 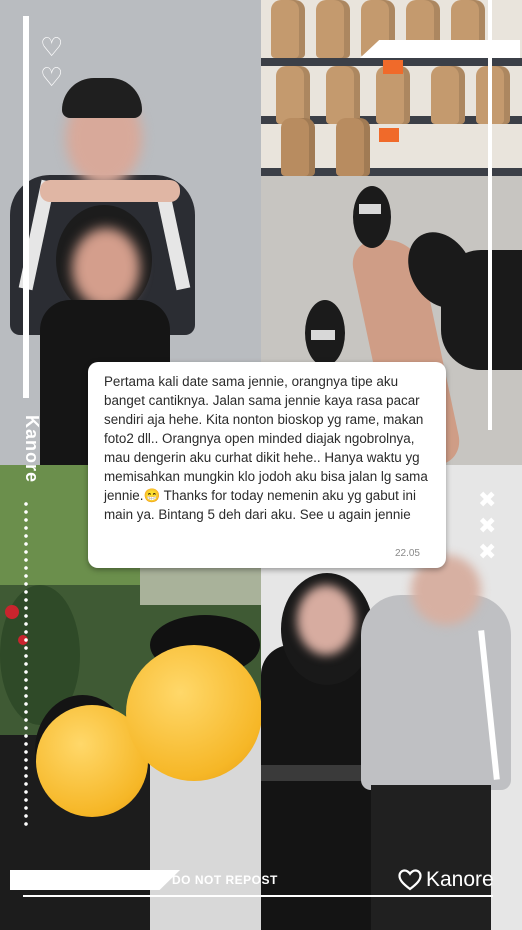 What do you see at coordinates (490, 215) in the screenshot?
I see `frame-line-right` at bounding box center [490, 215].